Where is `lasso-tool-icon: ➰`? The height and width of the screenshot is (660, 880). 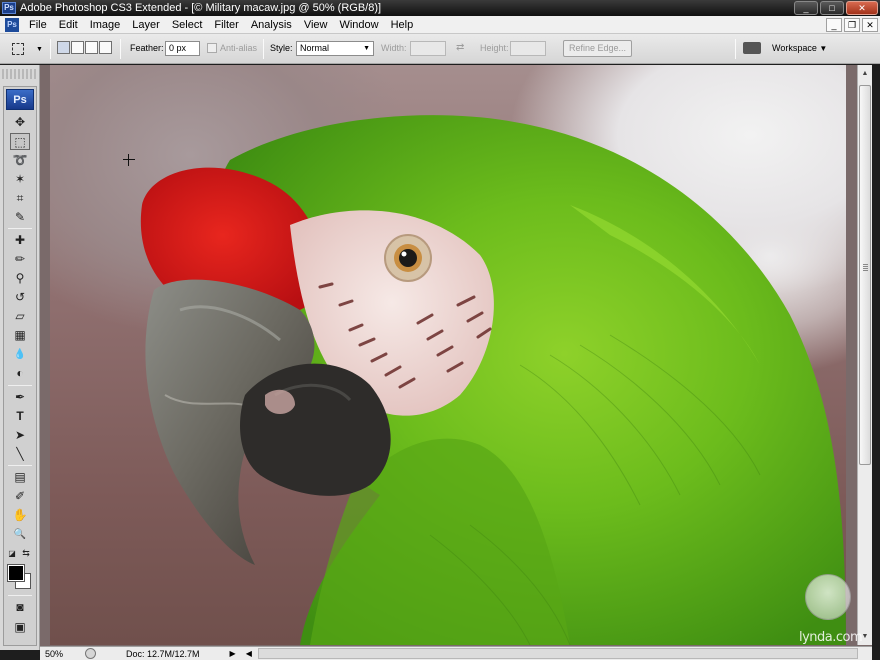
lasso-tool-icon: ➰ is located at coordinates (20, 160).